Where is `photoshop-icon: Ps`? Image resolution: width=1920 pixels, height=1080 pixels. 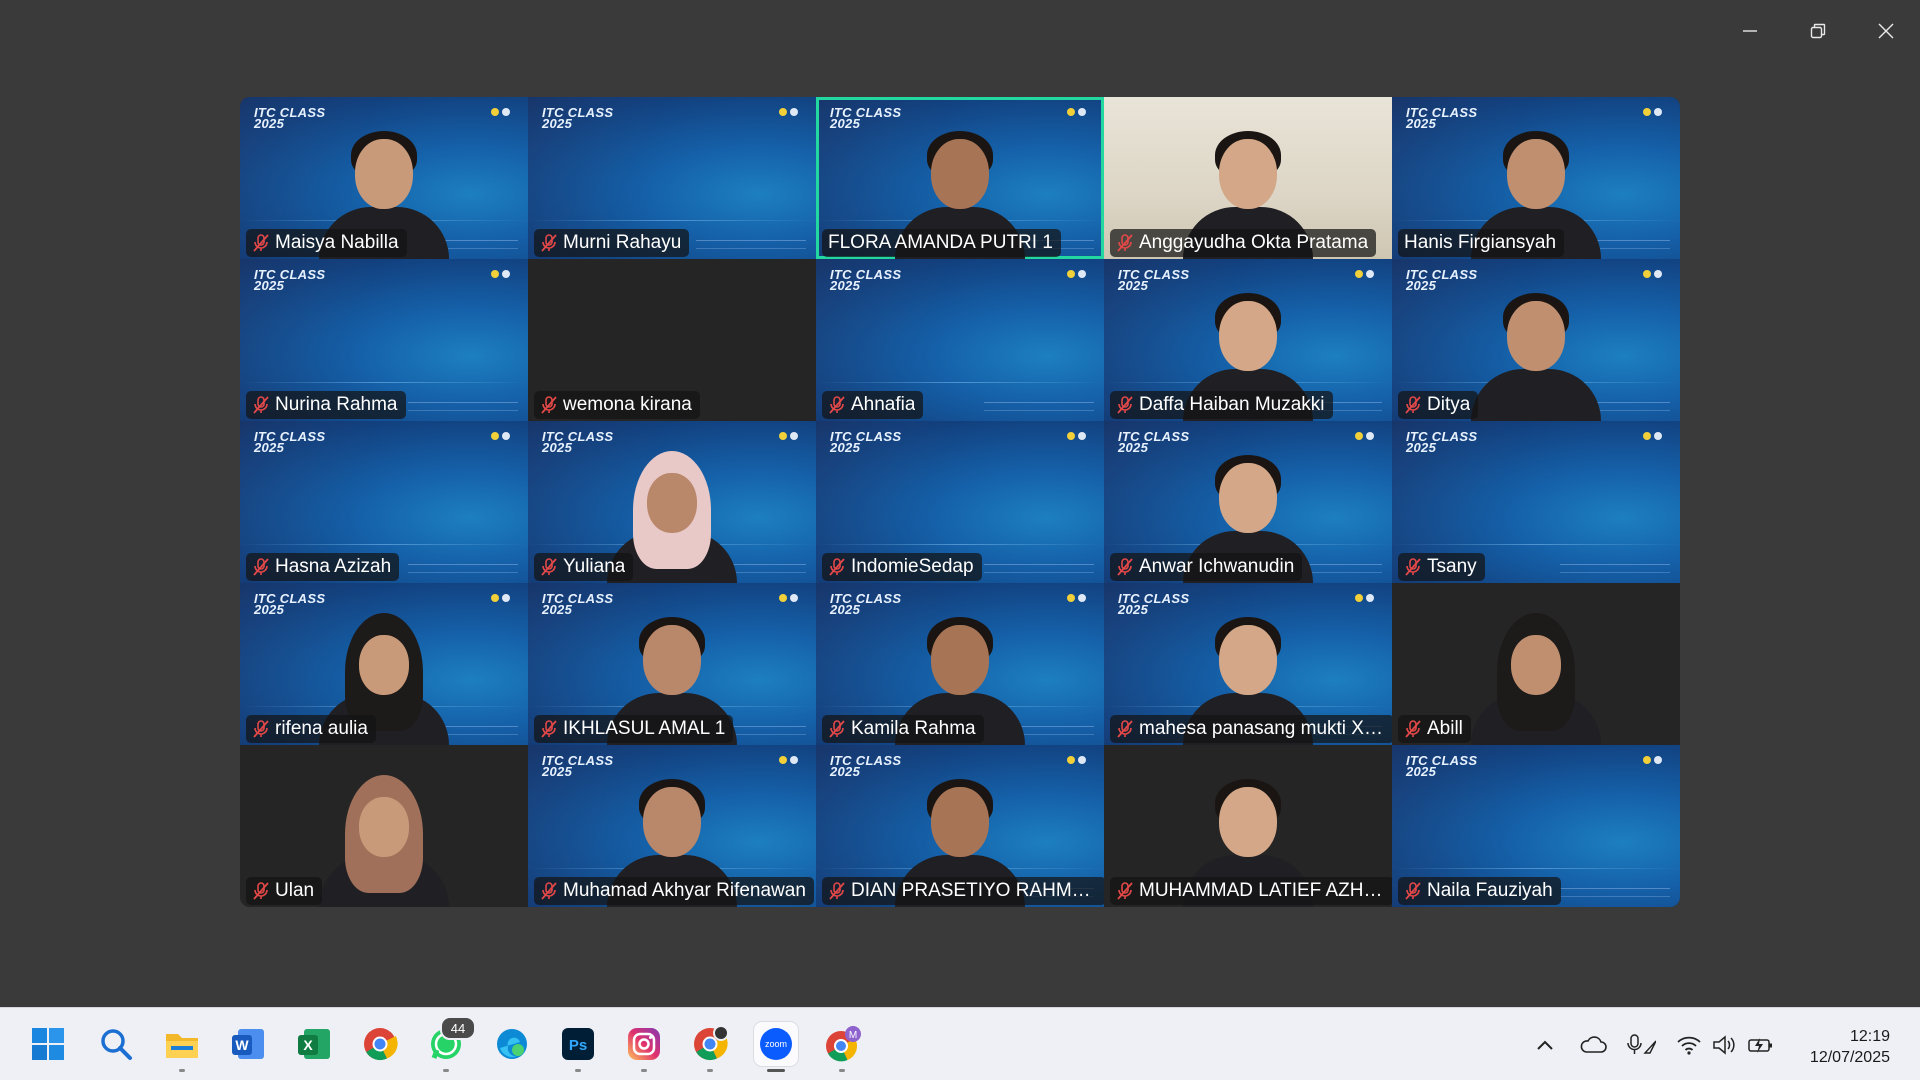 photoshop-icon: Ps is located at coordinates (578, 1044).